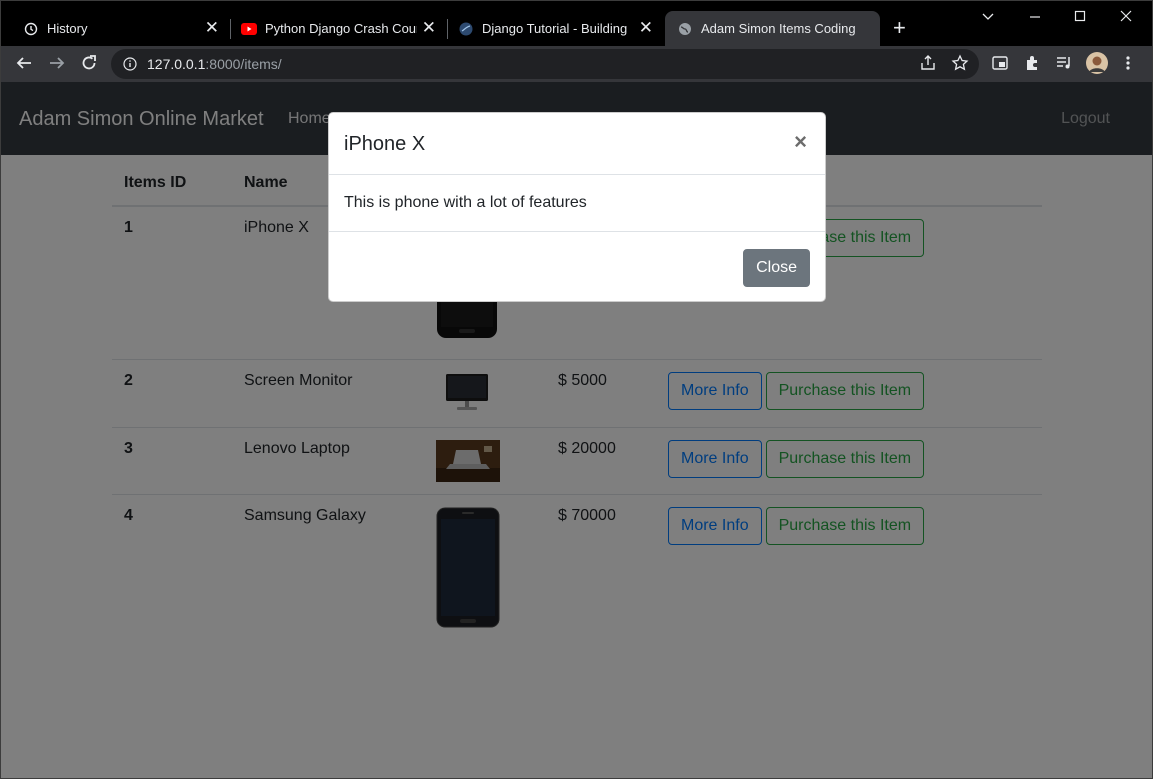 The image size is (1153, 779). What do you see at coordinates (800, 142) in the screenshot?
I see `close-icon: ×` at bounding box center [800, 142].